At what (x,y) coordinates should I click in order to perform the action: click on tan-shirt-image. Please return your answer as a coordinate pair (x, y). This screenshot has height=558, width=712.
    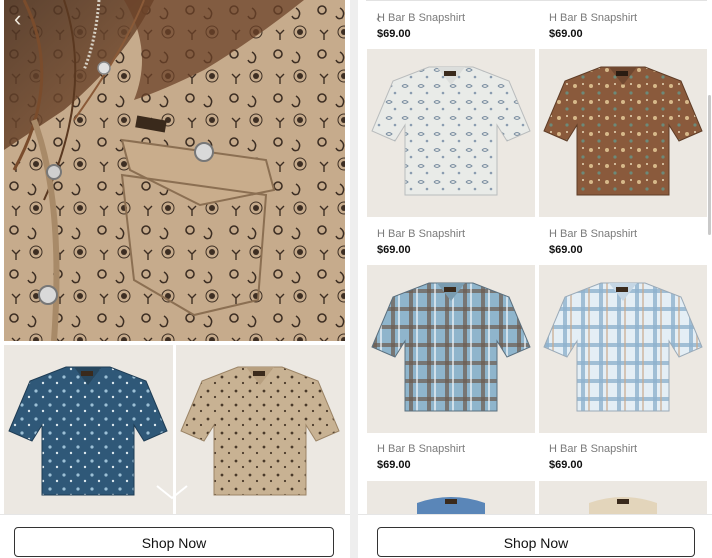
    Looking at the image, I should click on (260, 431).